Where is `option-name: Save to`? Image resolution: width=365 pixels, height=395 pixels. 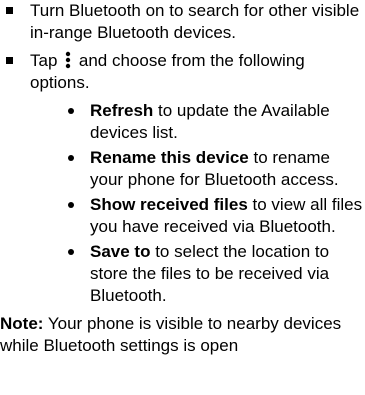
option-name: Save to is located at coordinates (120, 251).